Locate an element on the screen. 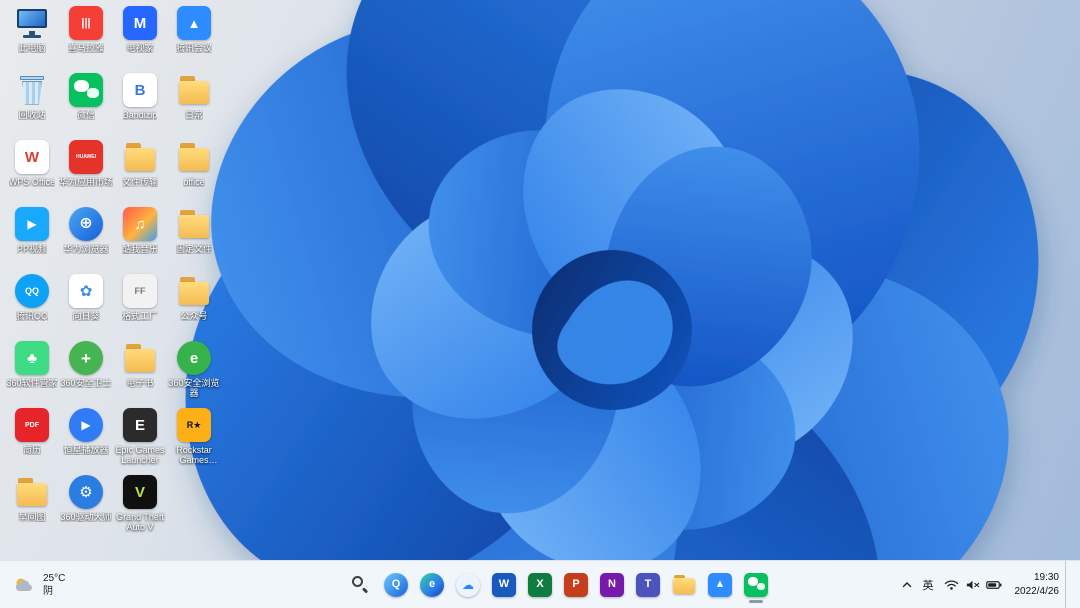 The height and width of the screenshot is (608, 1080). system-tray: 英 19:30 2022/4/26 is located at coordinates (988, 584).